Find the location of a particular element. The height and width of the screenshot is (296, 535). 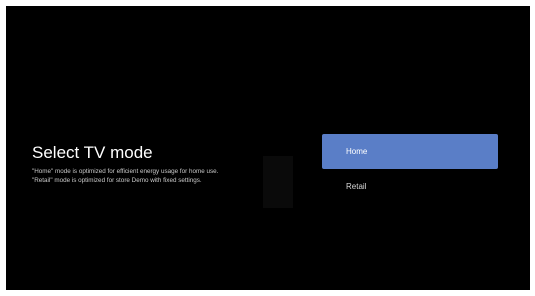

background-shadow is located at coordinates (278, 182).